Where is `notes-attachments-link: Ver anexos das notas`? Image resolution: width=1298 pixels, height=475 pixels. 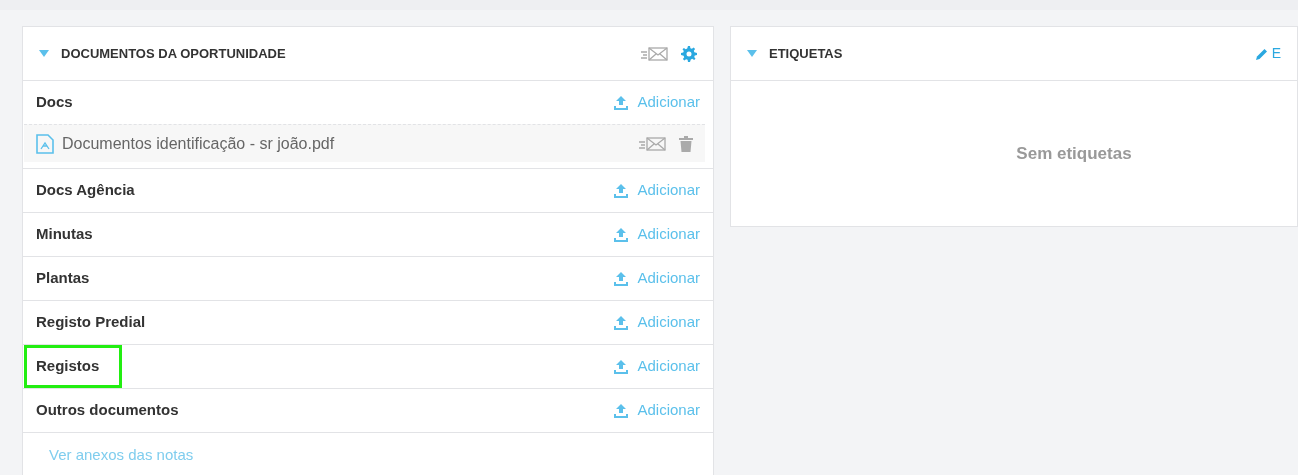 notes-attachments-link: Ver anexos das notas is located at coordinates (121, 455).